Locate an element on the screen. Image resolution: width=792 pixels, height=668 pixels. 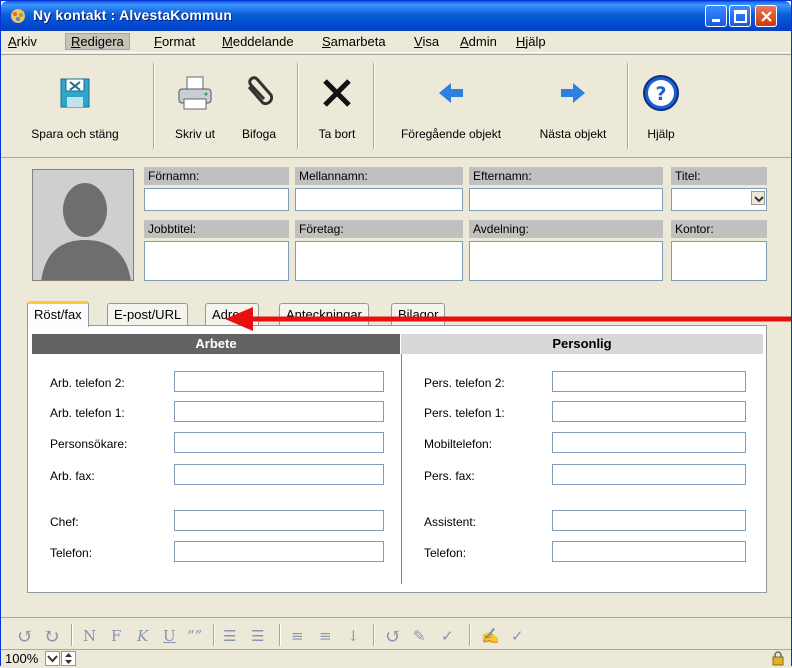
zoom-spinner is located at coordinates (68, 658).